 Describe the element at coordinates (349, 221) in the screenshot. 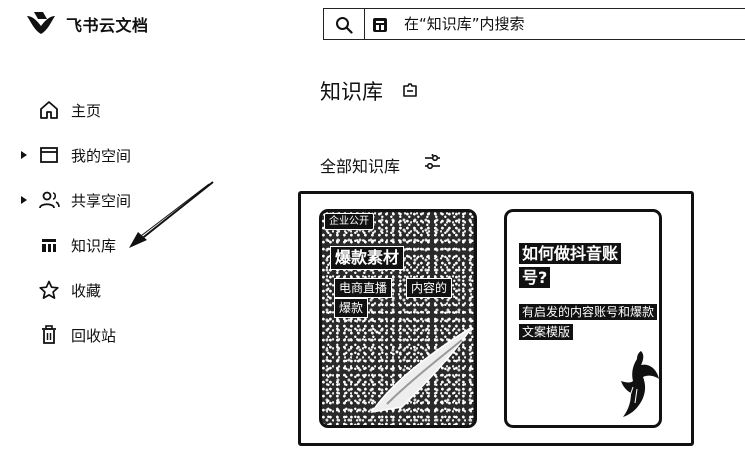

I see `public-tag: 企业公开` at that location.